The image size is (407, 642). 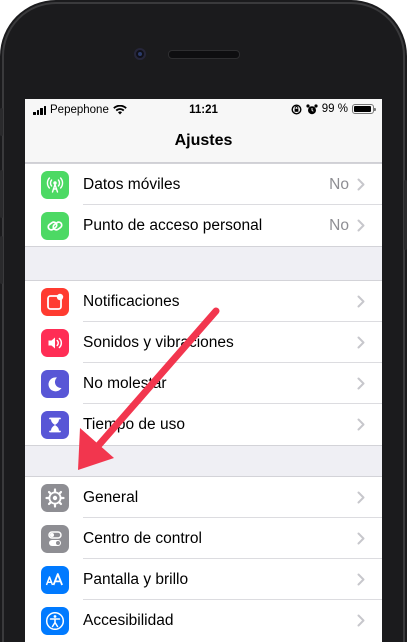 What do you see at coordinates (296, 109) in the screenshot?
I see `rotation-lock-icon` at bounding box center [296, 109].